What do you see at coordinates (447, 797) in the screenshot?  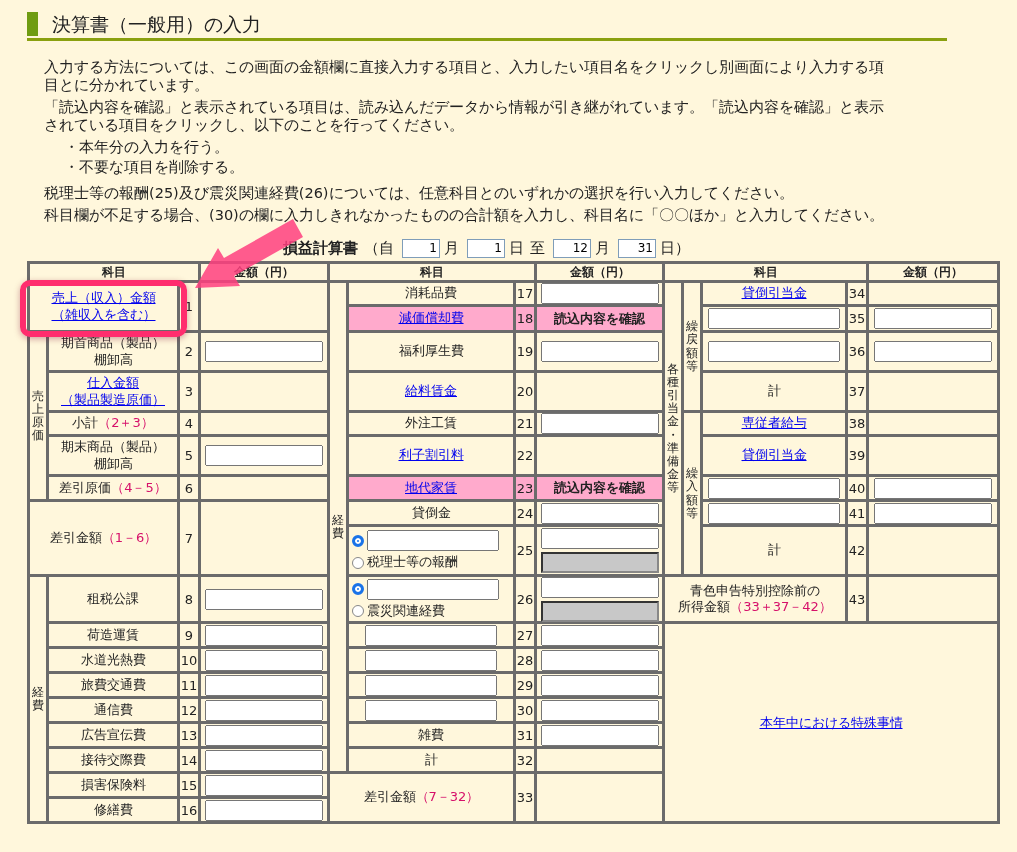 I see `formula-text: （7－32）` at bounding box center [447, 797].